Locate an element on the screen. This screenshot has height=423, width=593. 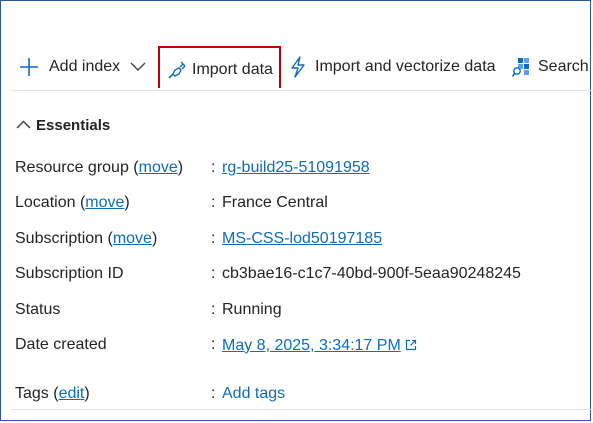
add-index-label: Add index is located at coordinates (85, 66).